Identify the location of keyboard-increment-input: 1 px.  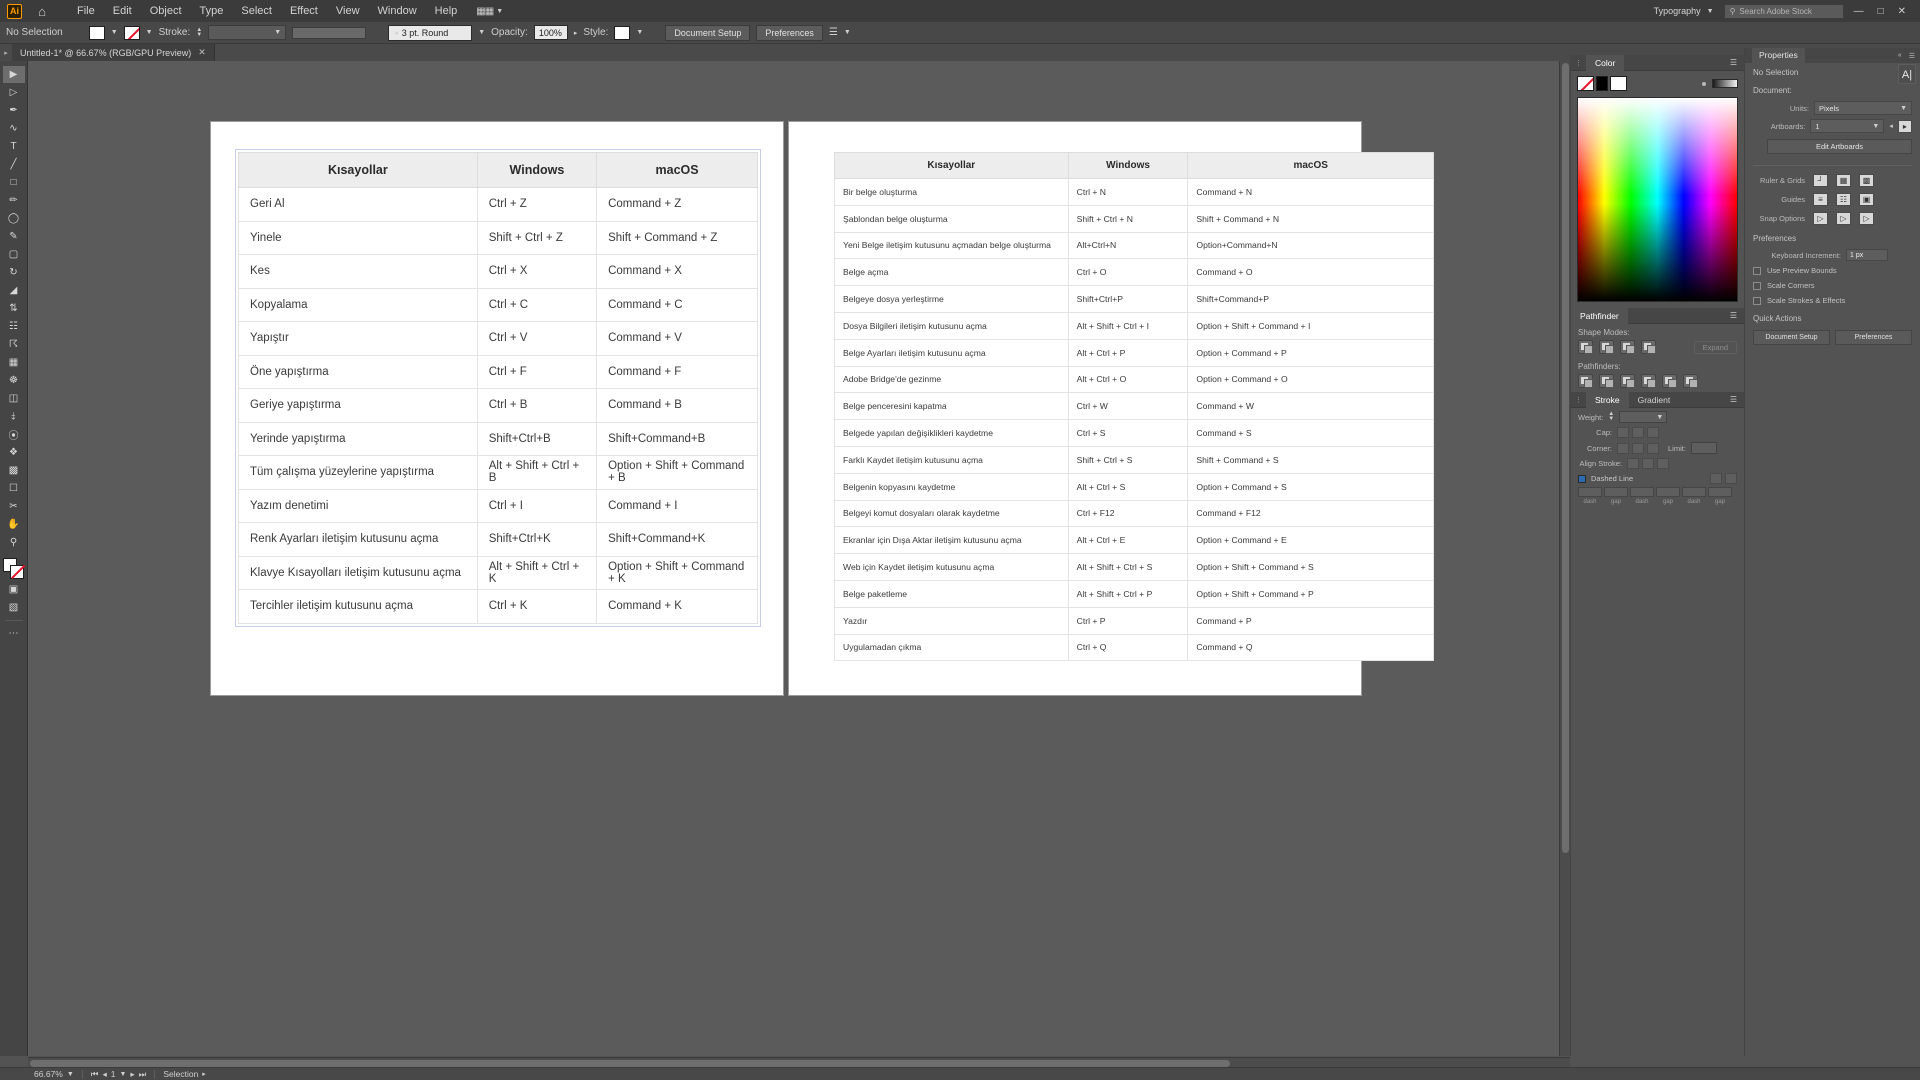
(1867, 255).